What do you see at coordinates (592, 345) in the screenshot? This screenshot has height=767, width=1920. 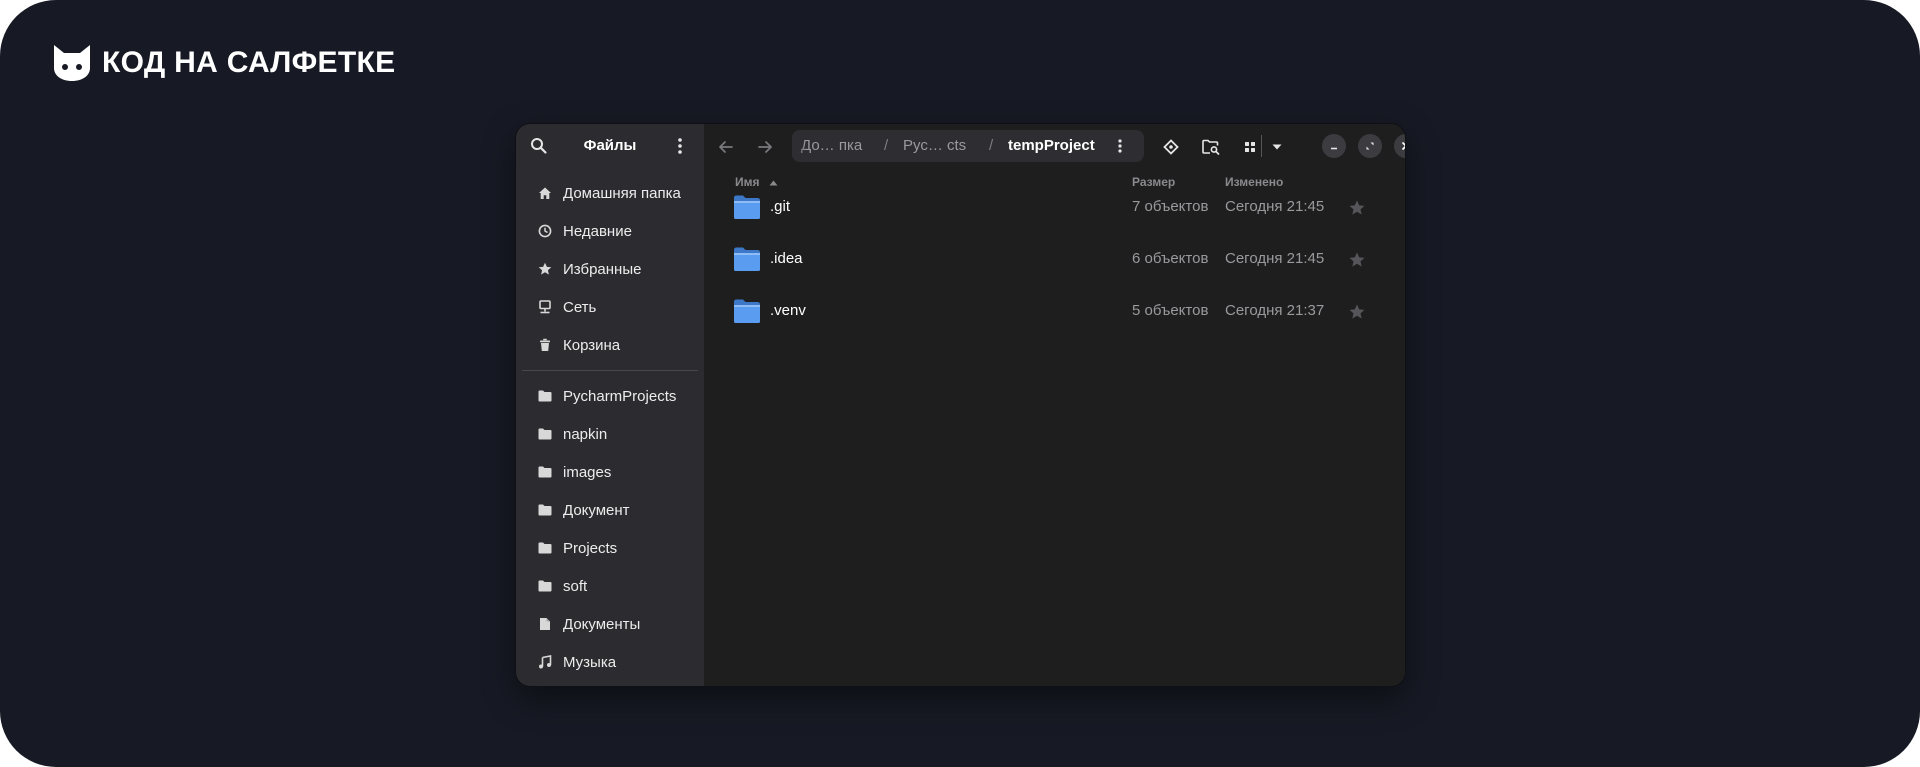 I see `sidebar-item-label: Корзина` at bounding box center [592, 345].